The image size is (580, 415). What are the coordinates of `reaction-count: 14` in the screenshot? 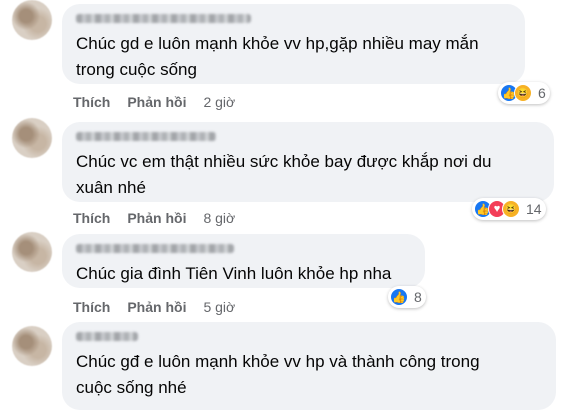 It's located at (534, 209).